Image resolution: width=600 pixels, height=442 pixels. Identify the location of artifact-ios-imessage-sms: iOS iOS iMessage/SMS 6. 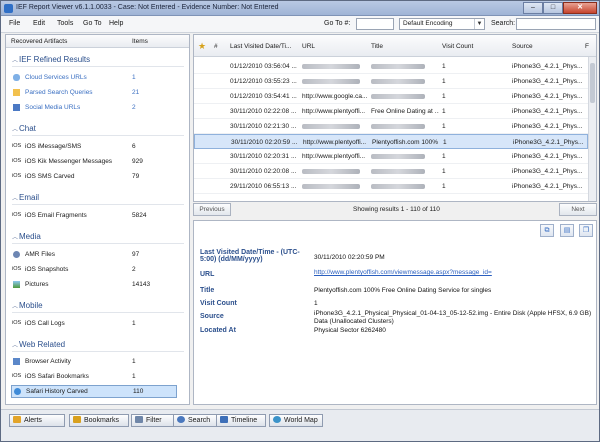
(94, 146).